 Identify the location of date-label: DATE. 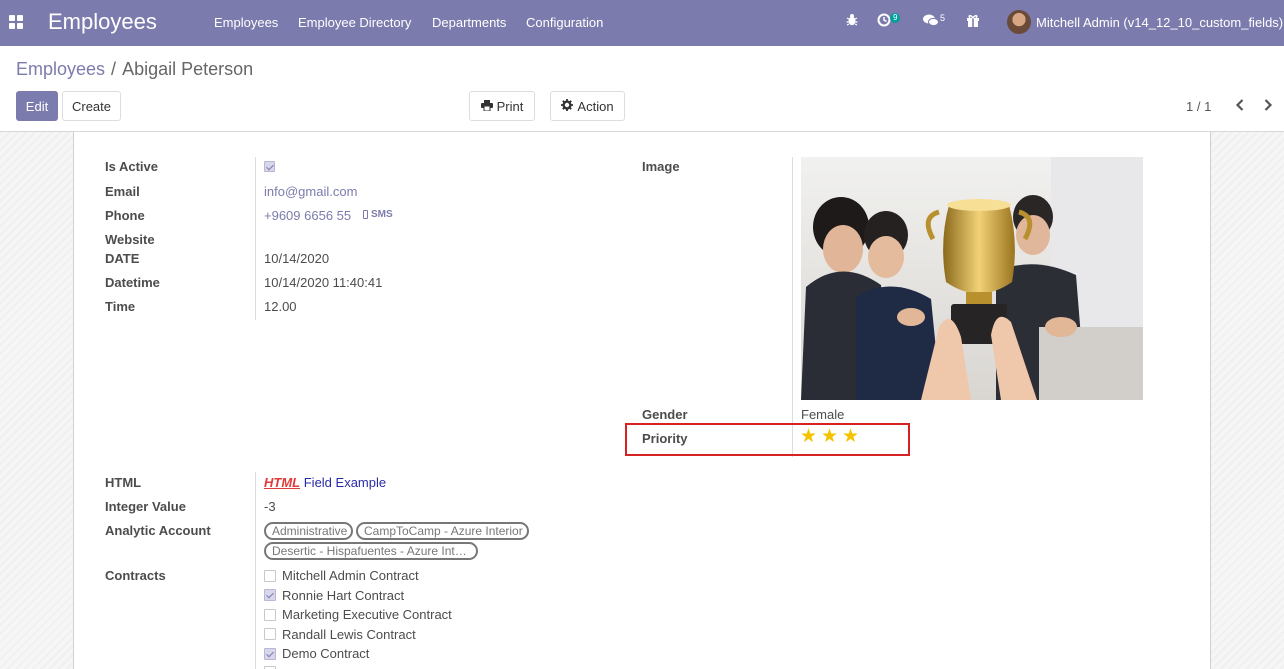
(122, 258).